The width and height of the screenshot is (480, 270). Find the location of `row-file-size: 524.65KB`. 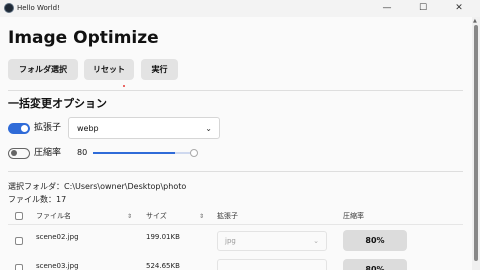

row-file-size: 524.65KB is located at coordinates (163, 266).